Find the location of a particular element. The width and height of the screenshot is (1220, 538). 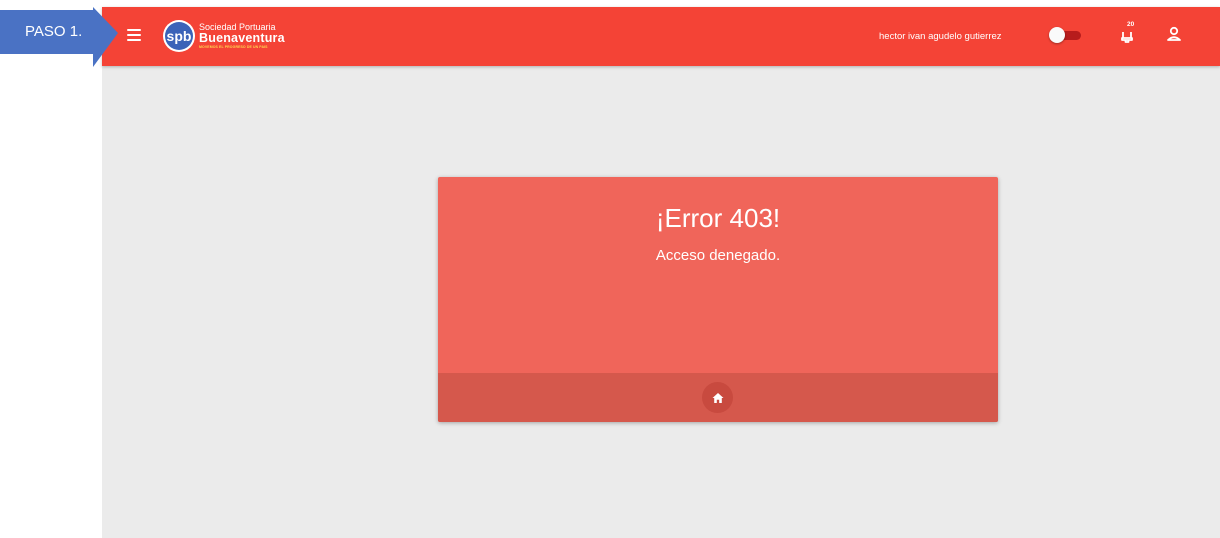

logo-mark-text: spb is located at coordinates (179, 36).